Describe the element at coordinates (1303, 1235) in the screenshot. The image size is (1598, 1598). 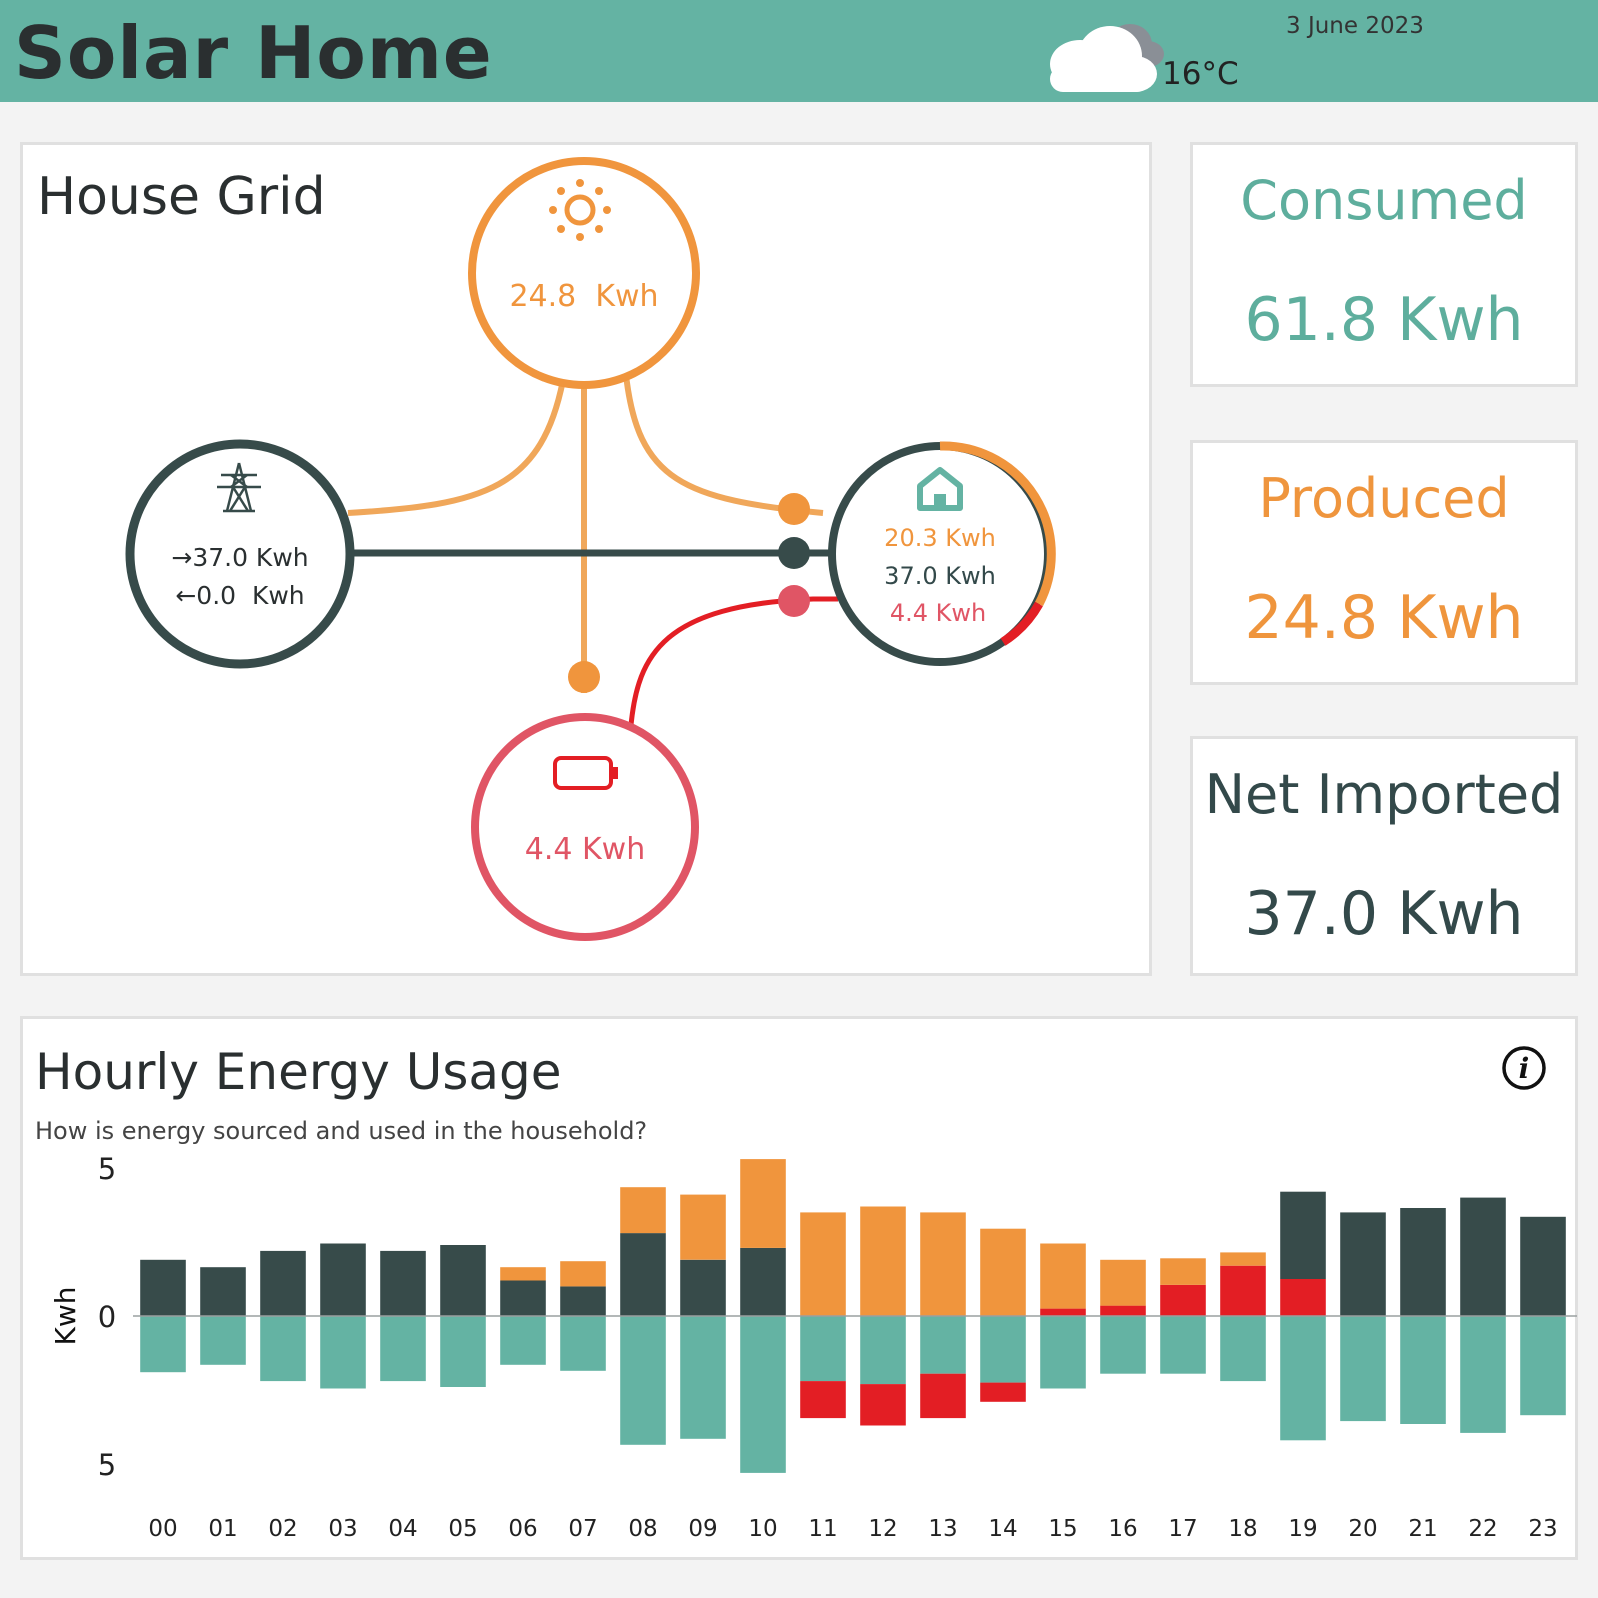
I see `bar-19-s2` at that location.